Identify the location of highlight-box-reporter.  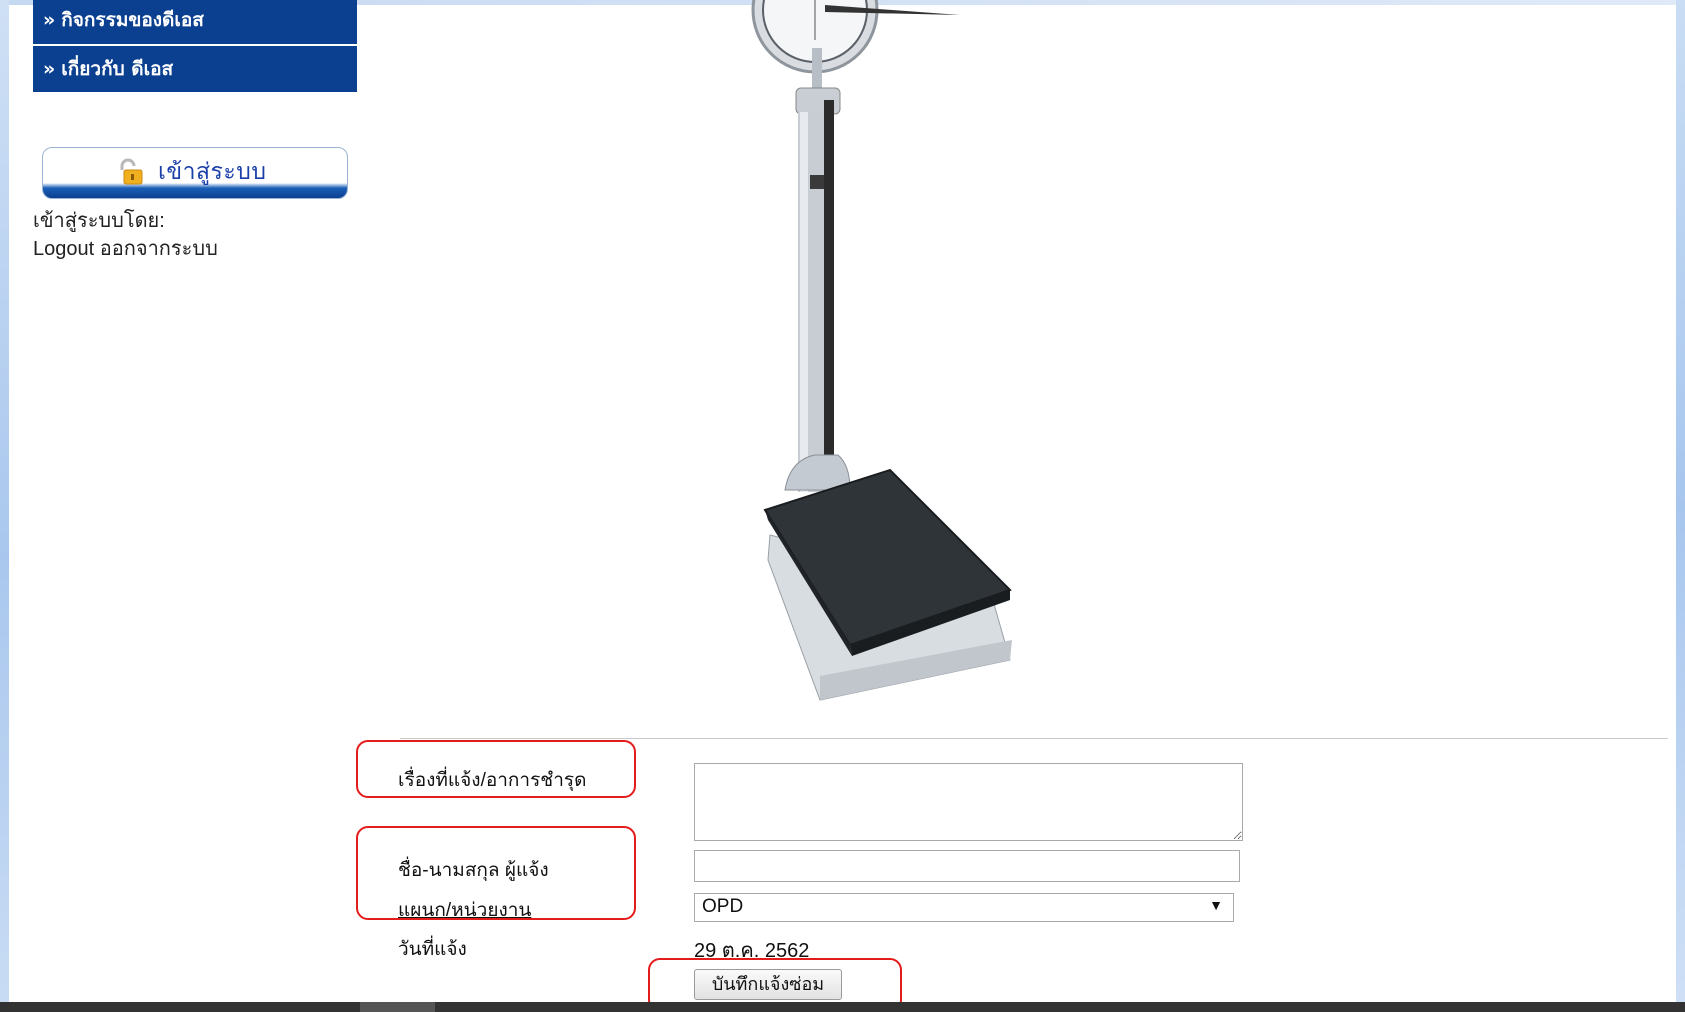
(496, 873).